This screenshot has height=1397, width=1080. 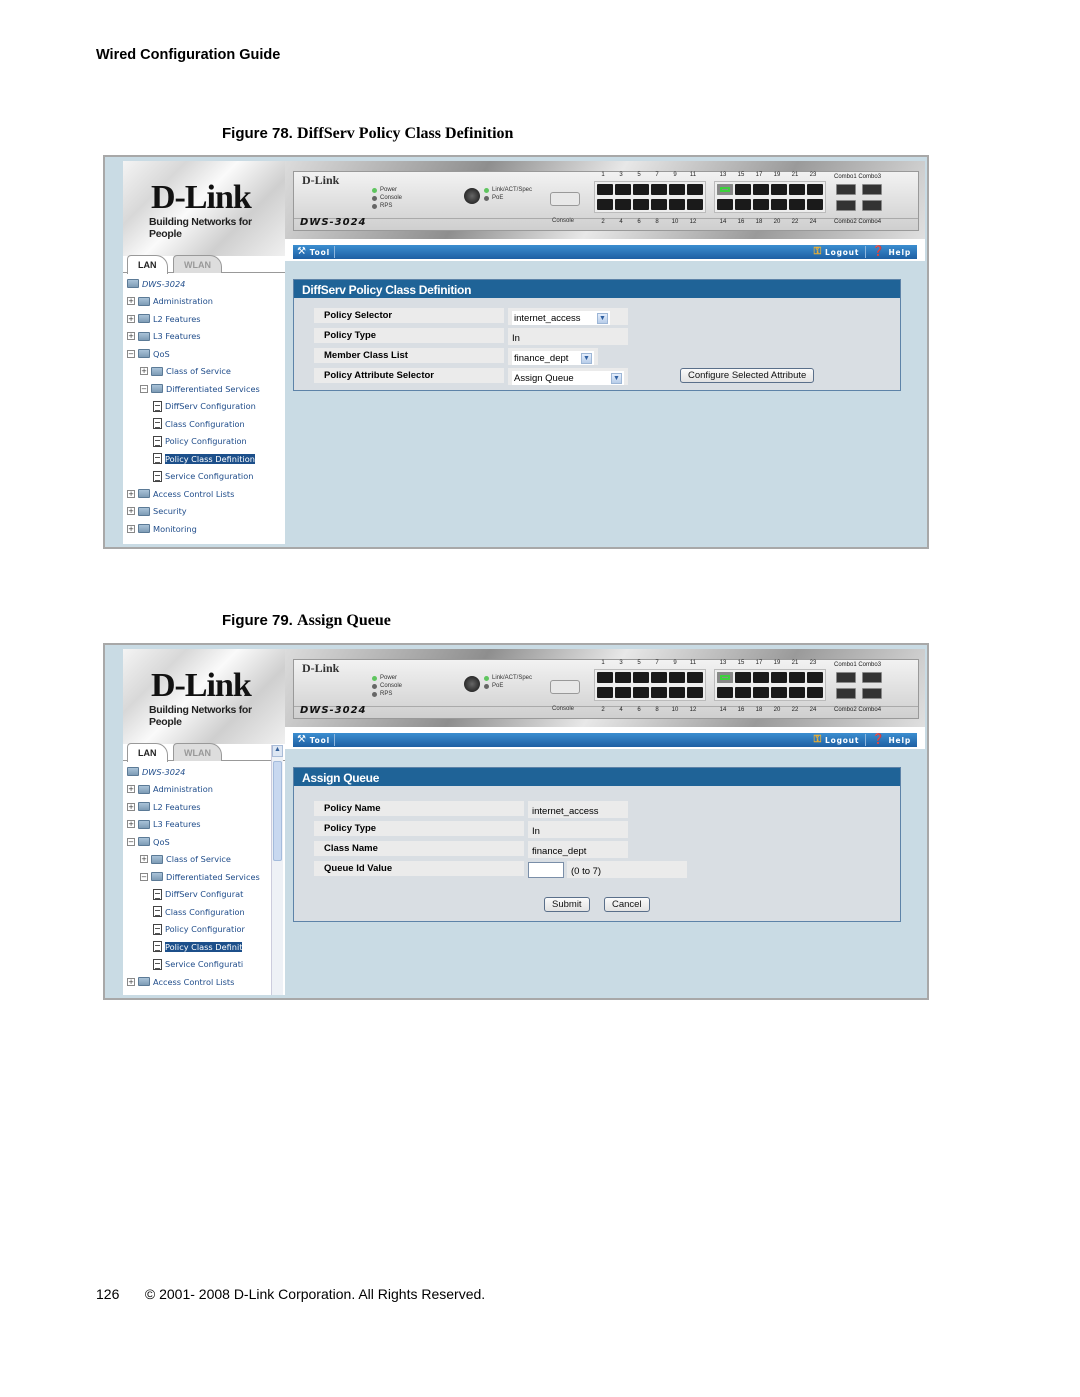 I want to click on tree-item: + Security, so click(x=157, y=511).